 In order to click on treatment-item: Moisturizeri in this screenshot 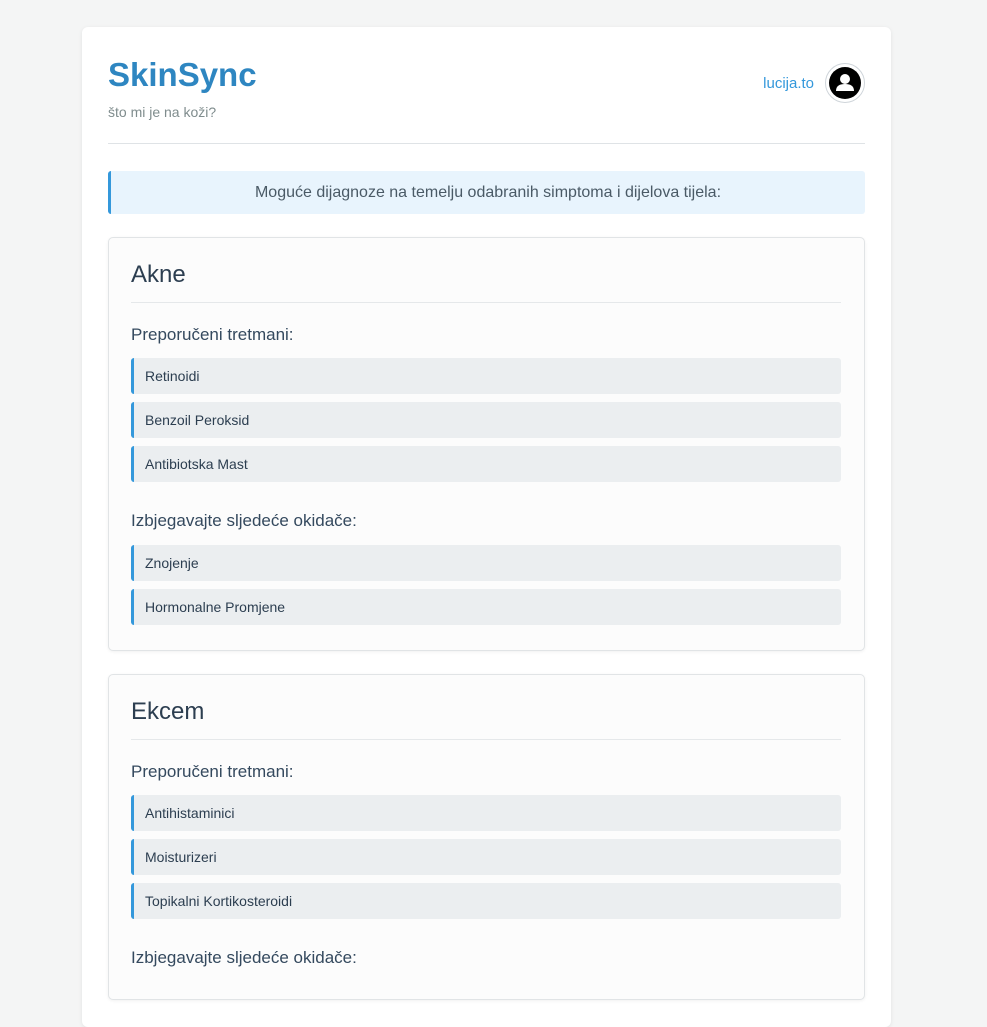, I will do `click(486, 857)`.